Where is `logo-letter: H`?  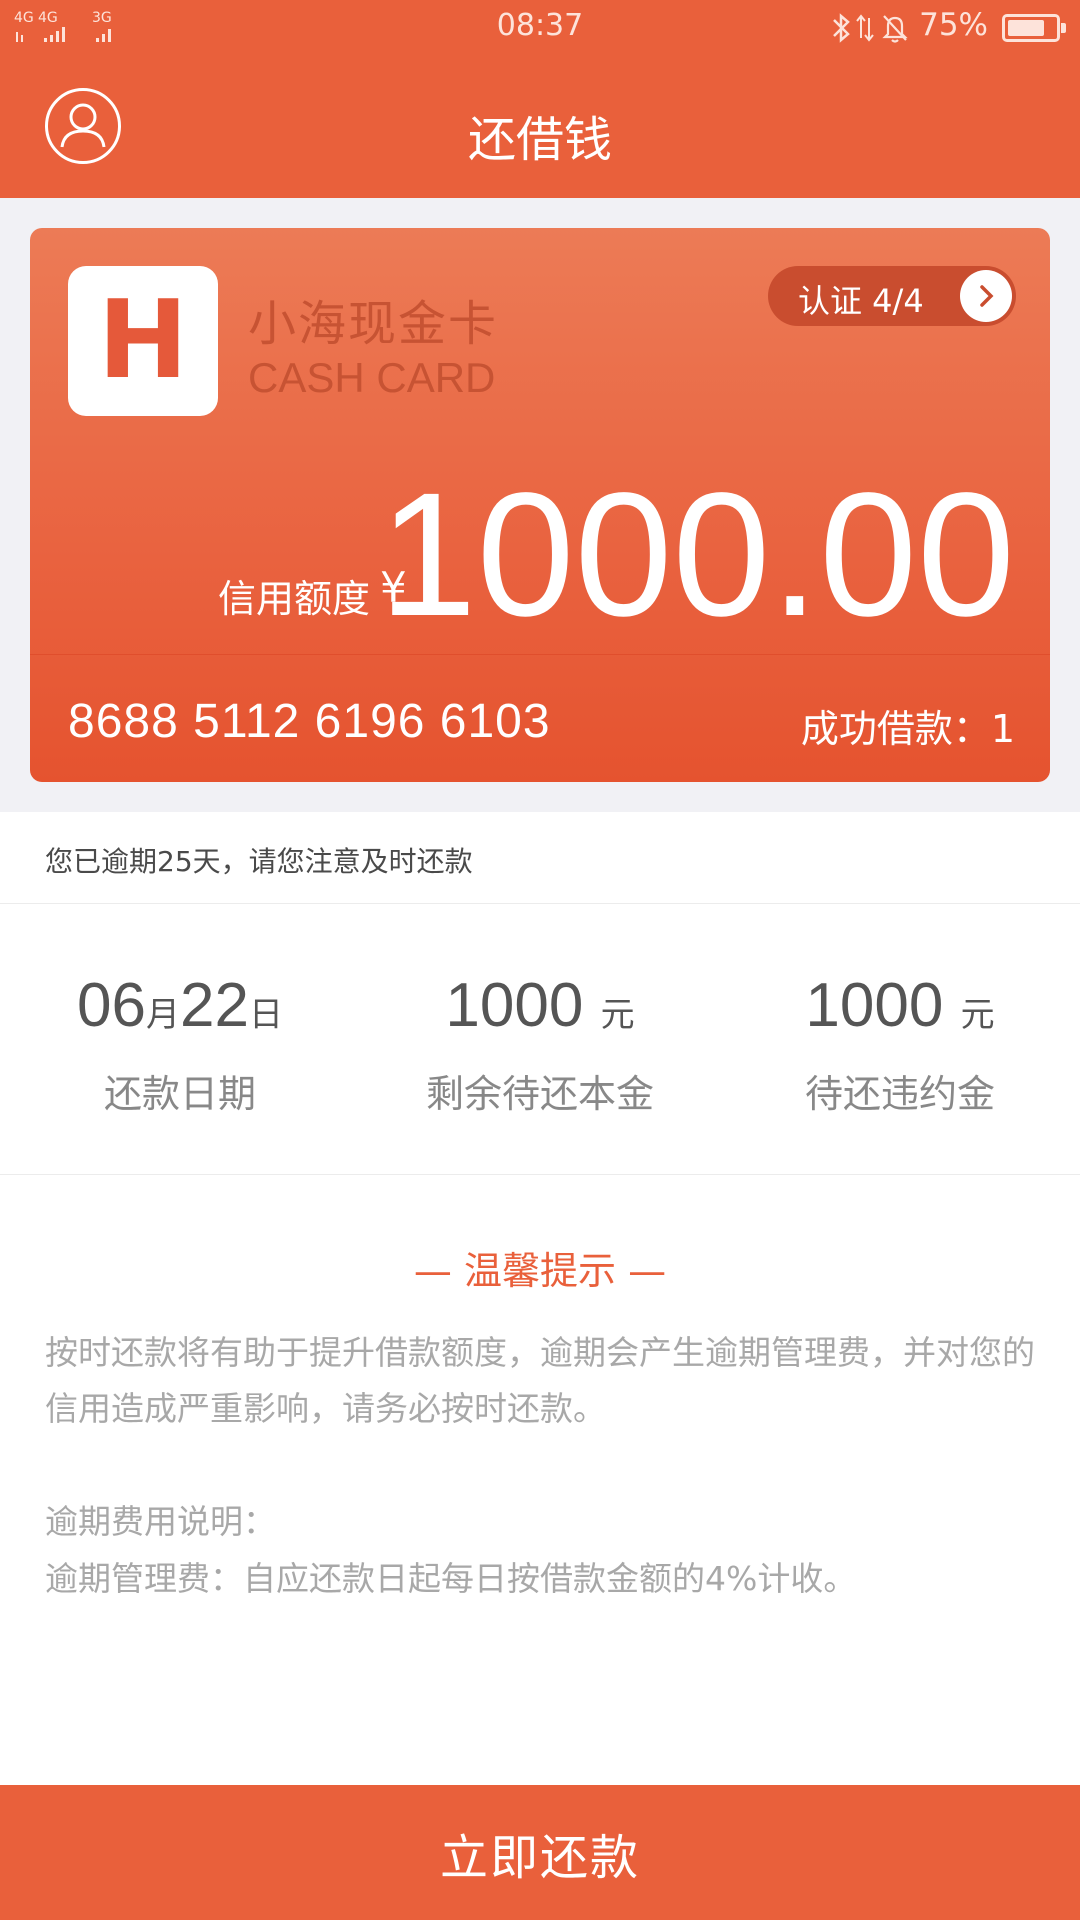 logo-letter: H is located at coordinates (143, 340).